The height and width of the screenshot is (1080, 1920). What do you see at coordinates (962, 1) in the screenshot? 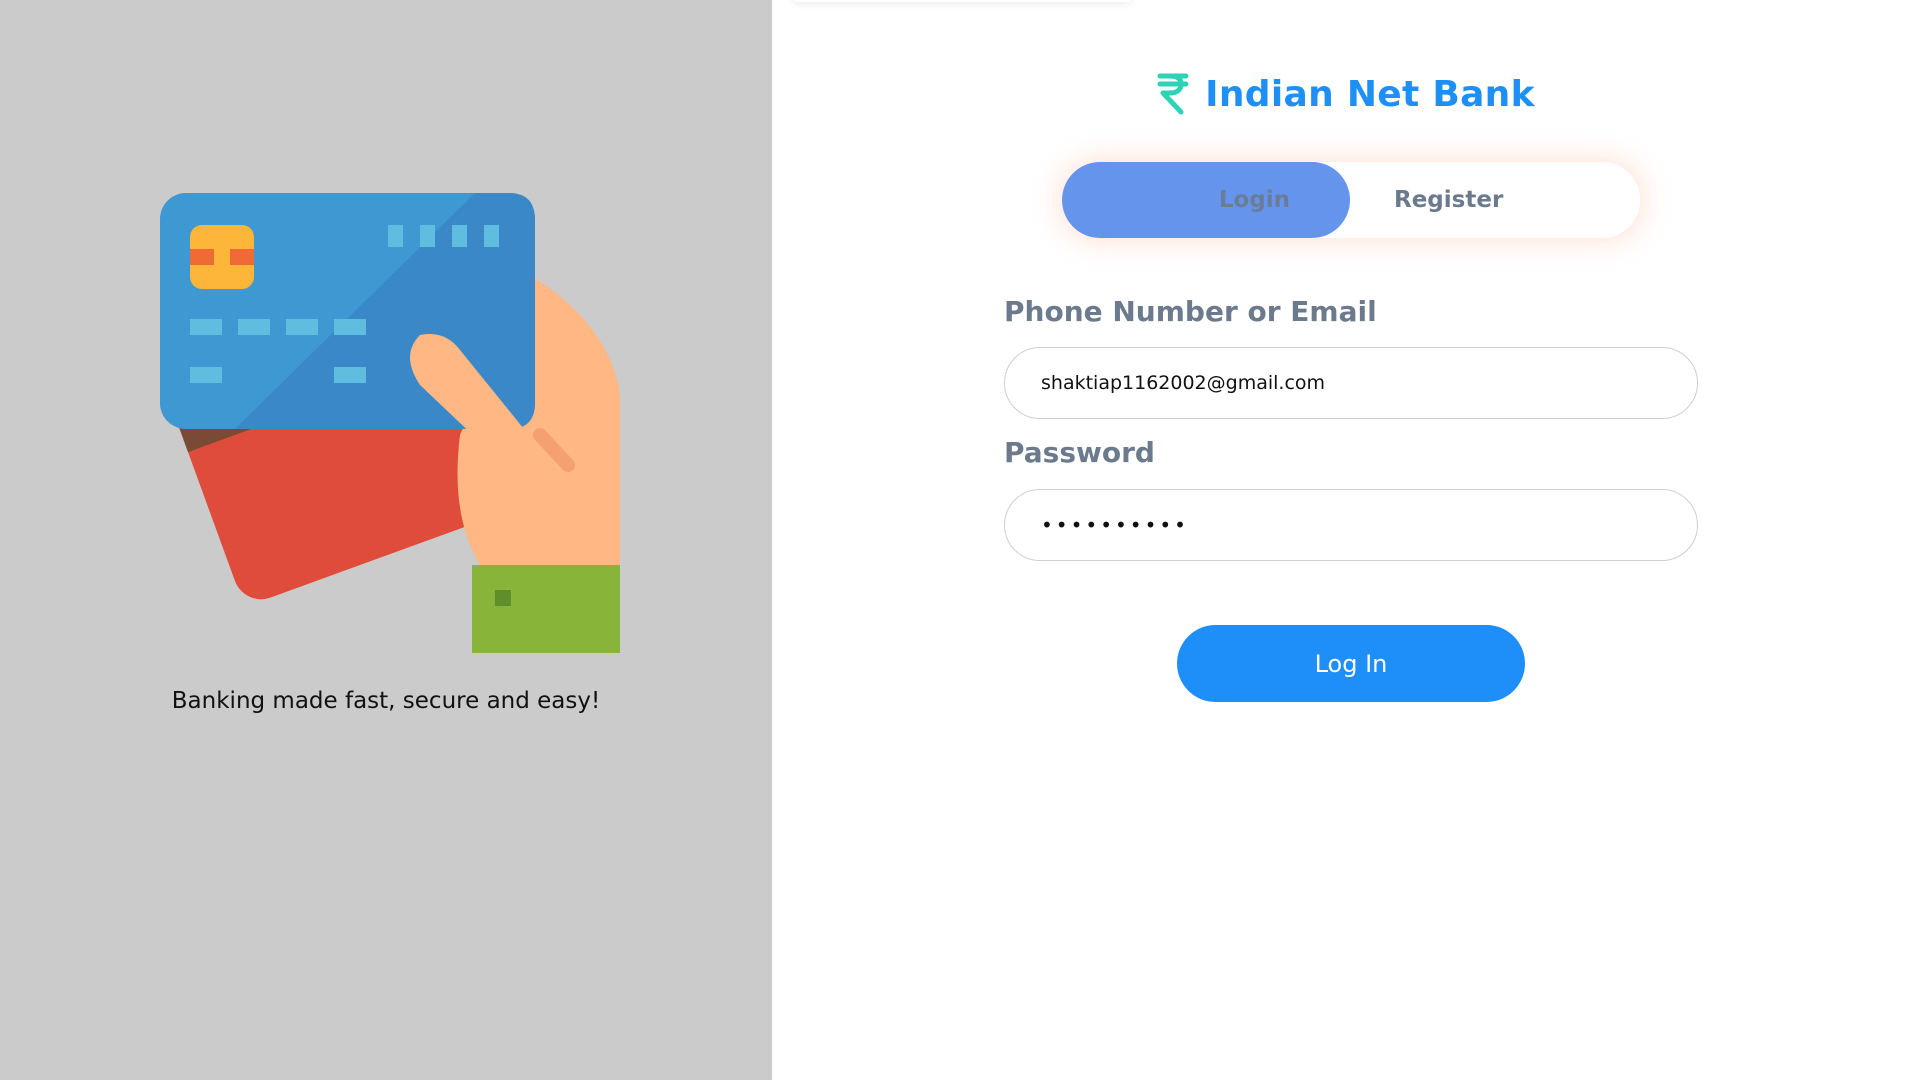
I see `top-edge-shadow` at bounding box center [962, 1].